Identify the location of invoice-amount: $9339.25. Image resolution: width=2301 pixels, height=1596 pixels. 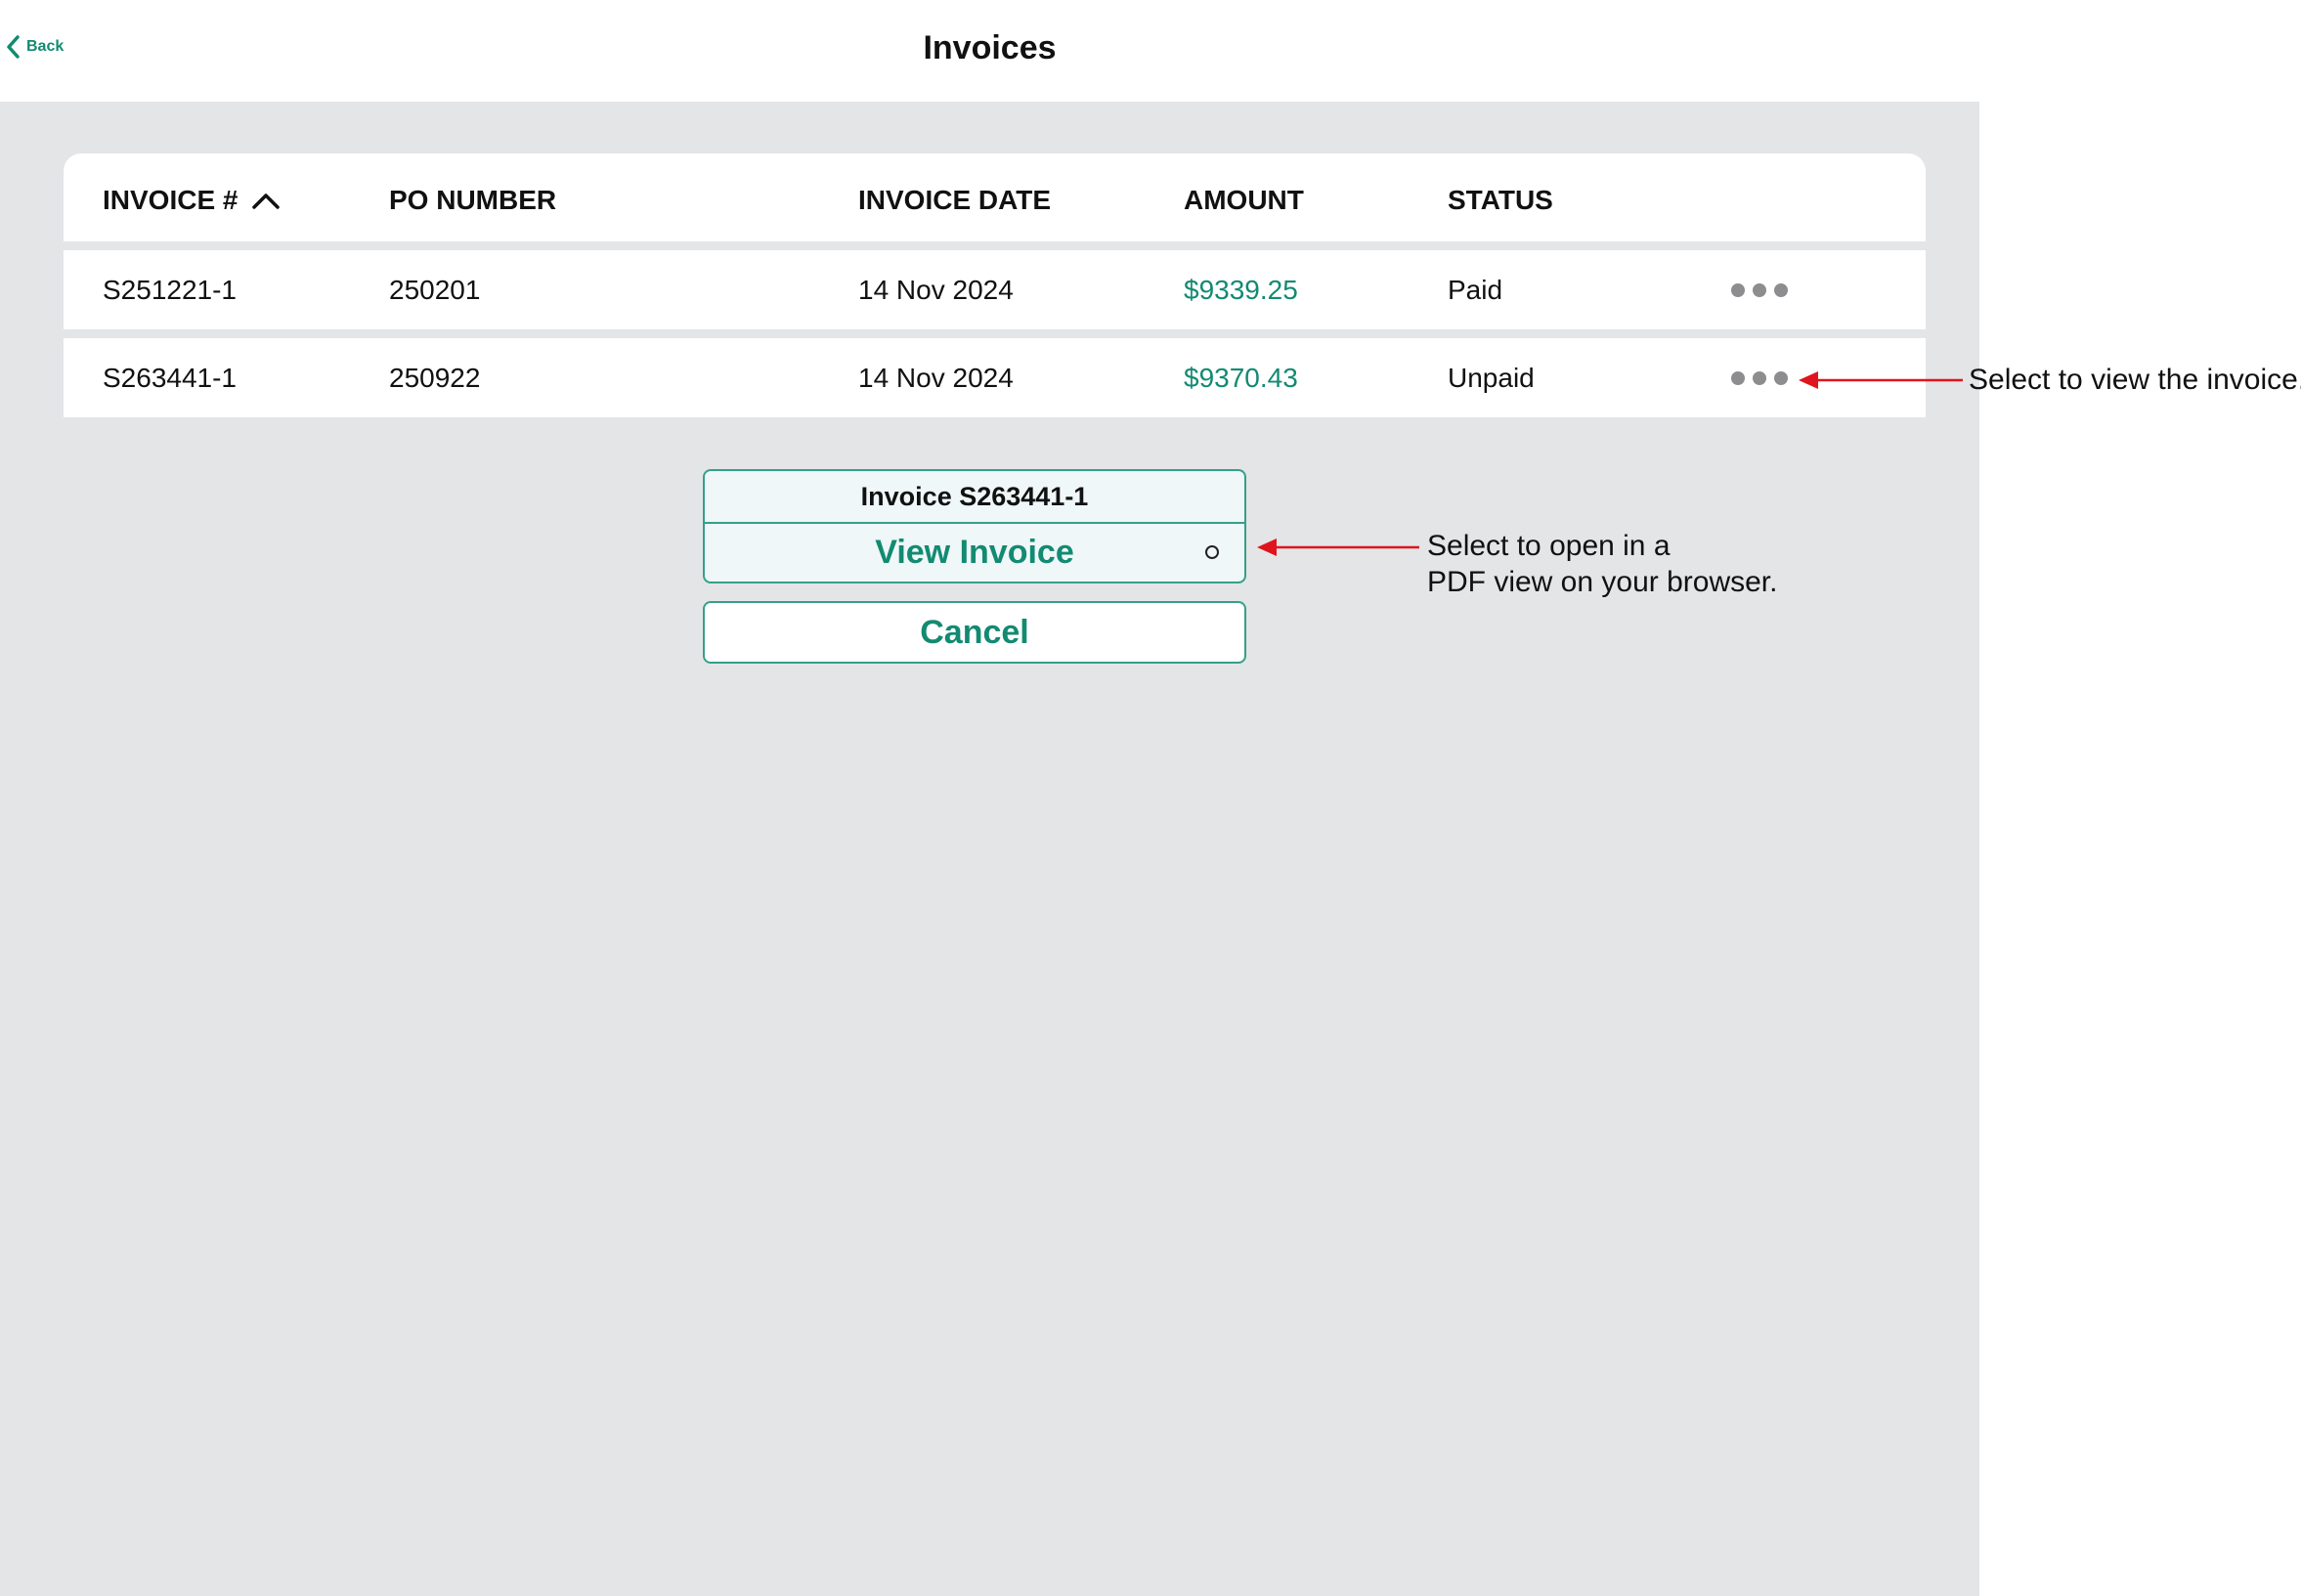
(1241, 289).